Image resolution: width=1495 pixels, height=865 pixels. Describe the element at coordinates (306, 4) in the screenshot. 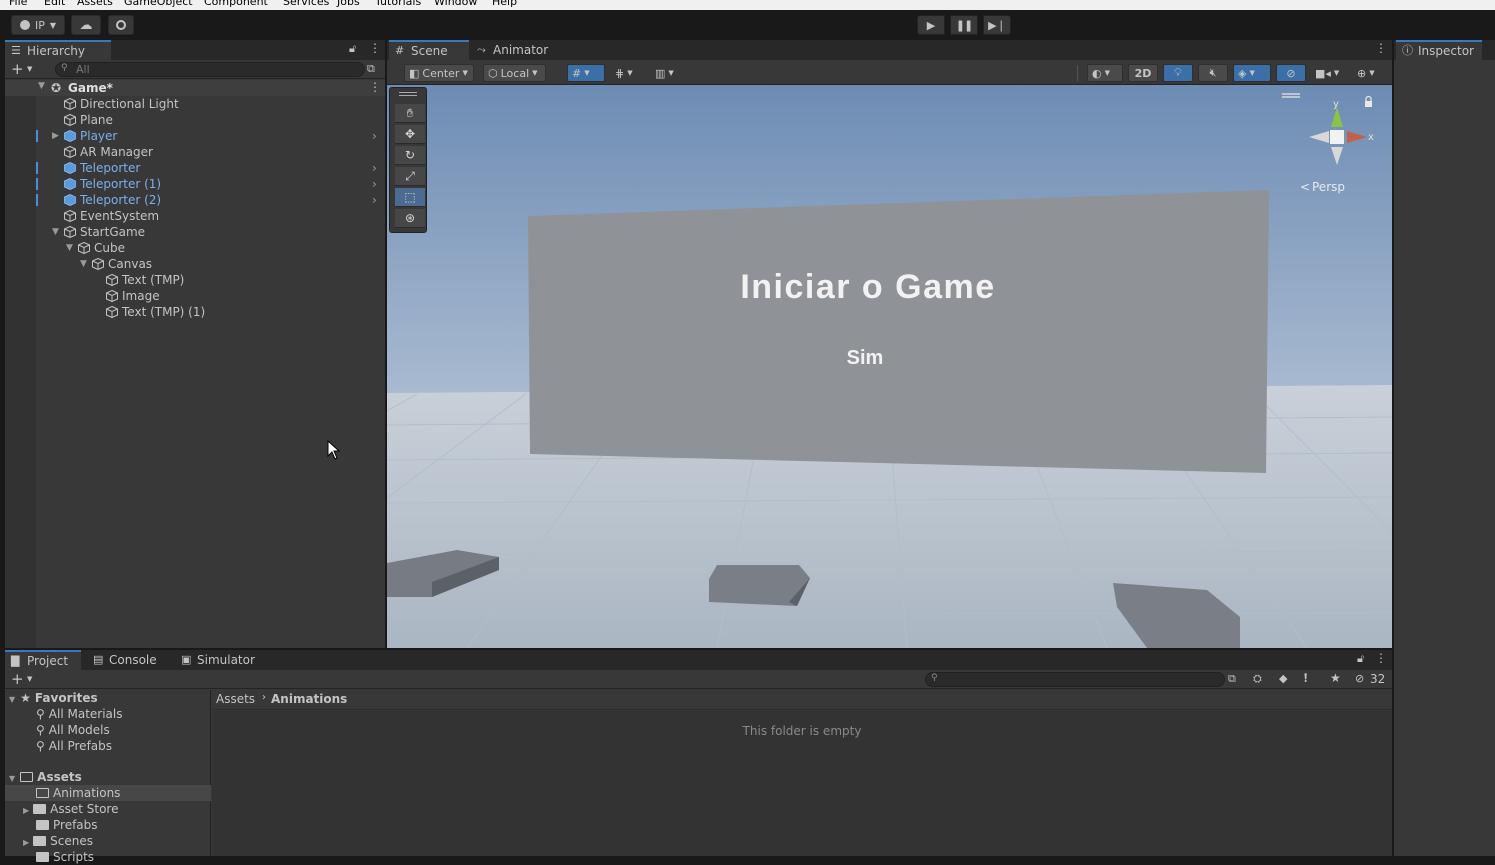

I see `menu-services: Services` at that location.